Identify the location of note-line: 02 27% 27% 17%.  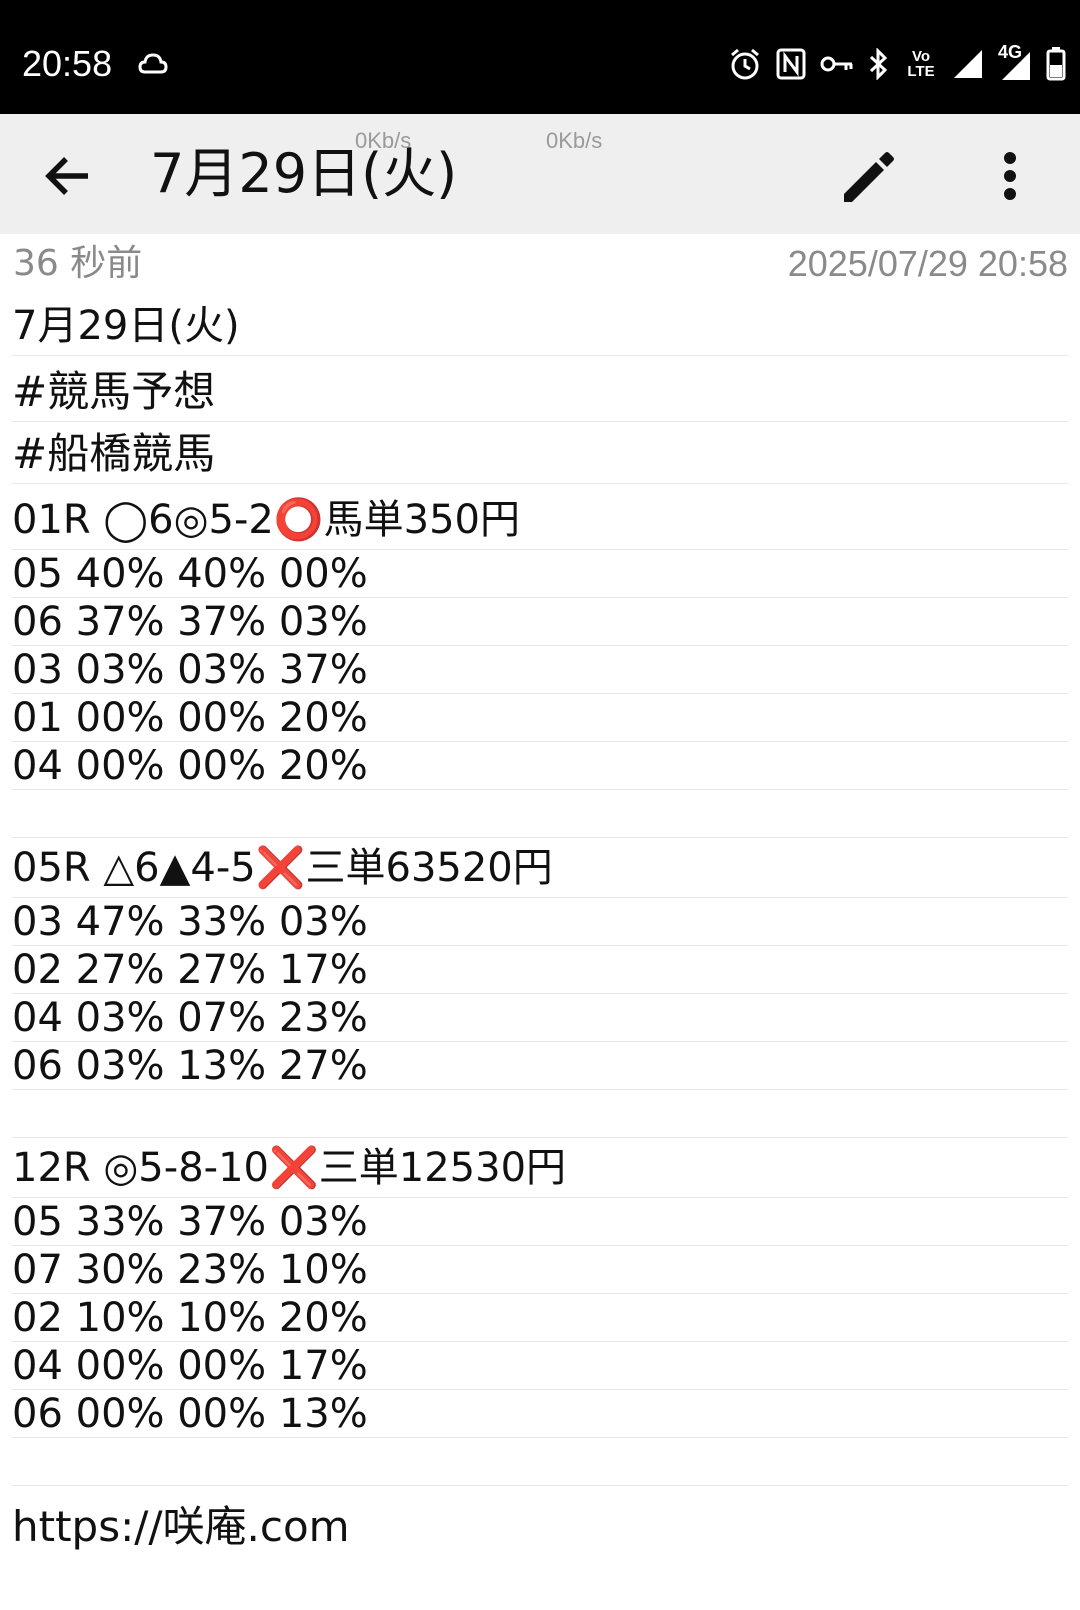
(540, 970).